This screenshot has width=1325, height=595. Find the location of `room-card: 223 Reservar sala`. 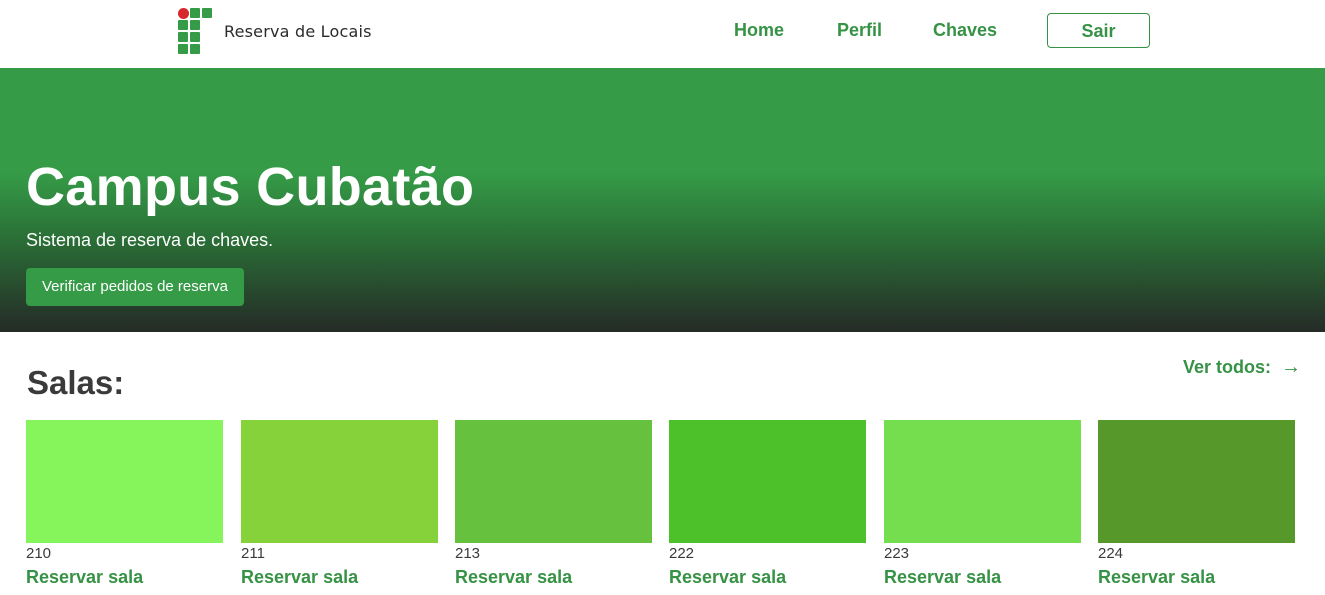

room-card: 223 Reservar sala is located at coordinates (982, 504).